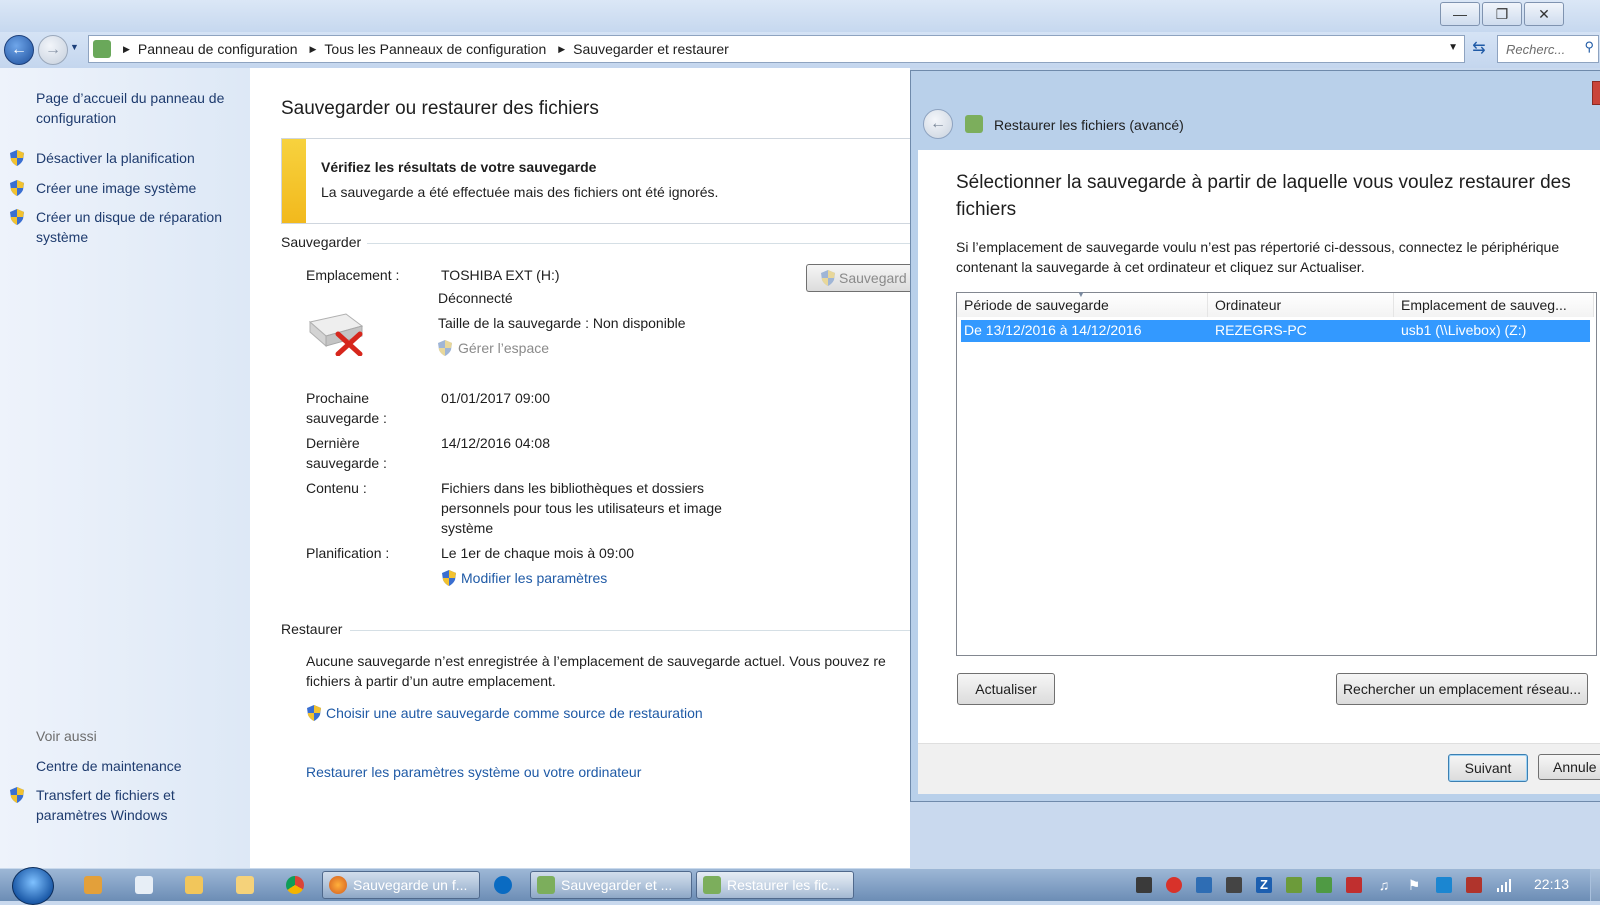  I want to click on search-input: Recherc... ⚲, so click(1548, 49).